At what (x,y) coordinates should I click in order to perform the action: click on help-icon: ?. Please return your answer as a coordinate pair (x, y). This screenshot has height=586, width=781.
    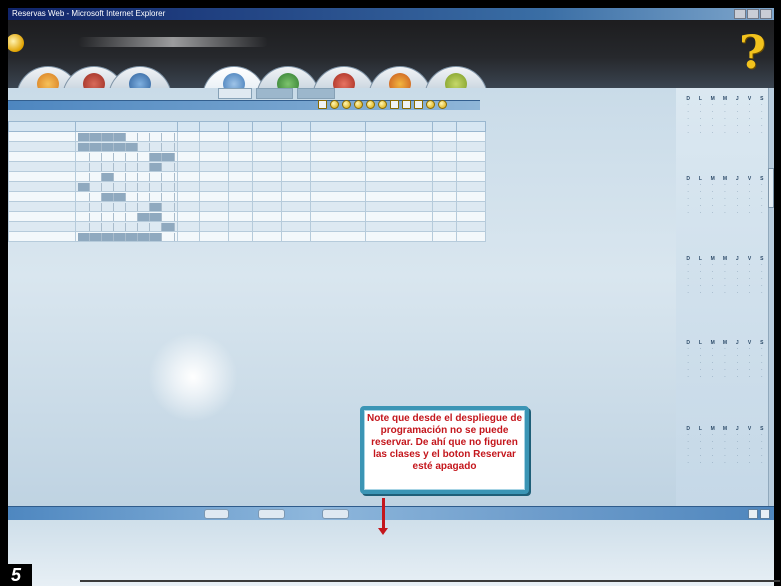
    Looking at the image, I should click on (752, 52).